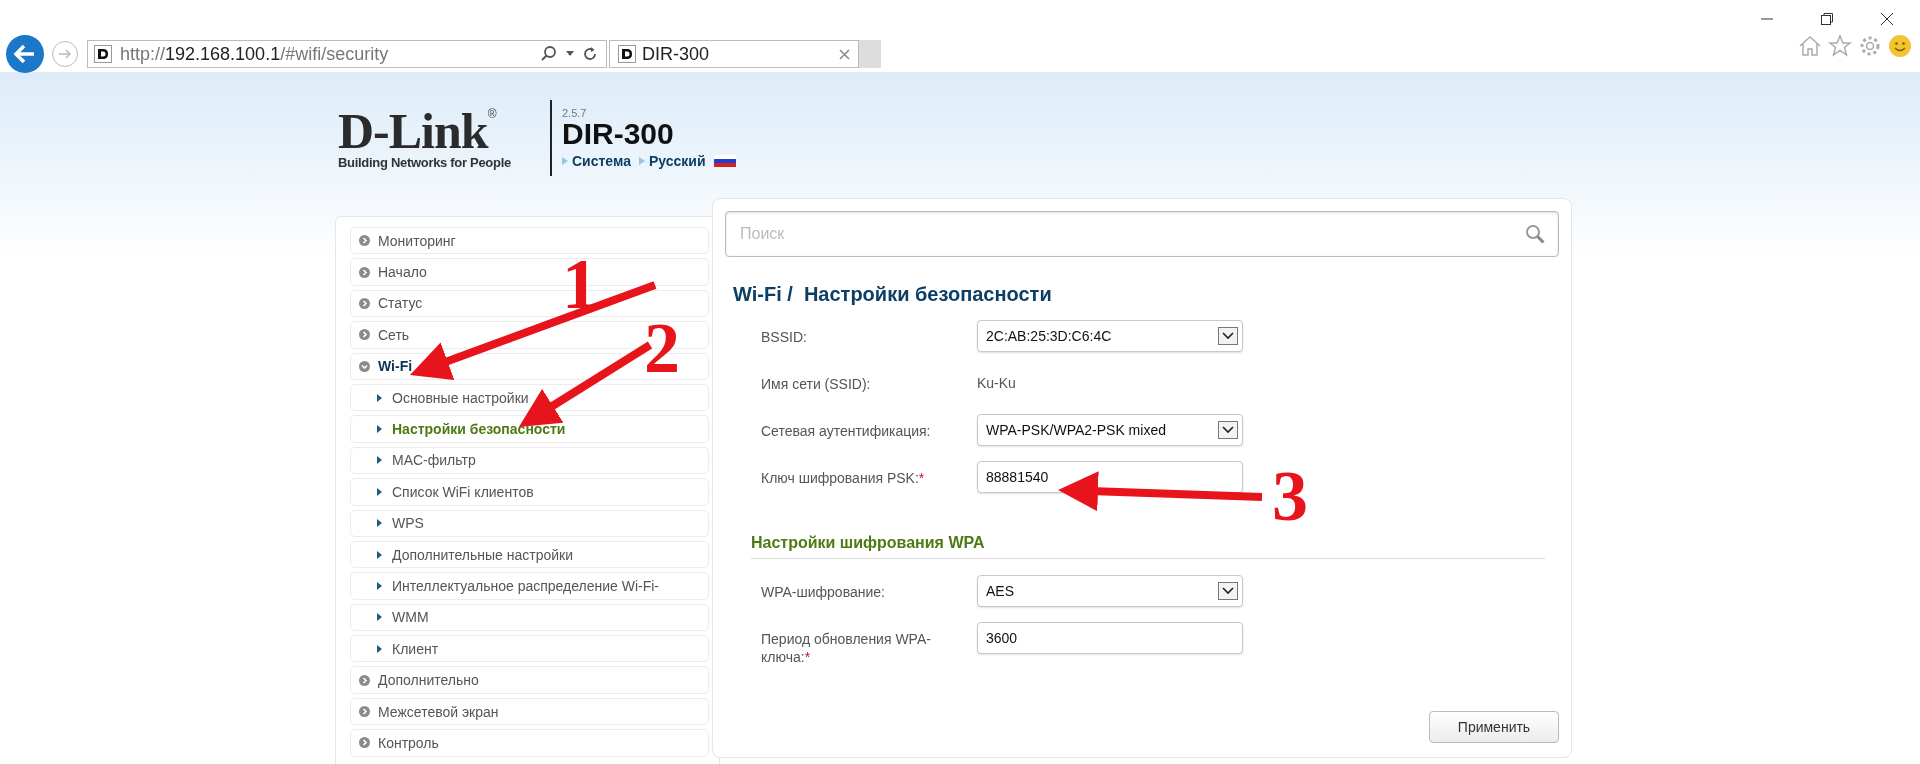 The height and width of the screenshot is (764, 1920). I want to click on field-value: Ku-Ku, so click(996, 382).